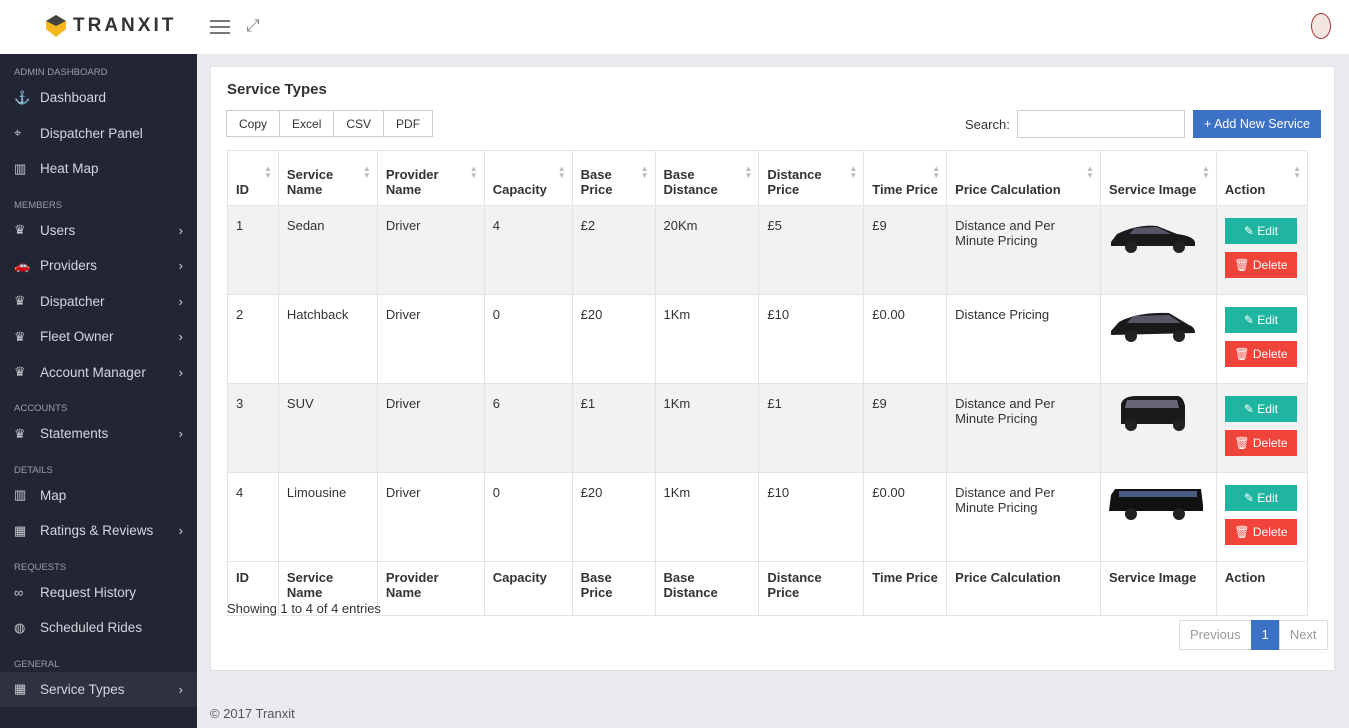  What do you see at coordinates (613, 588) in the screenshot?
I see `column-footer: Base Price` at bounding box center [613, 588].